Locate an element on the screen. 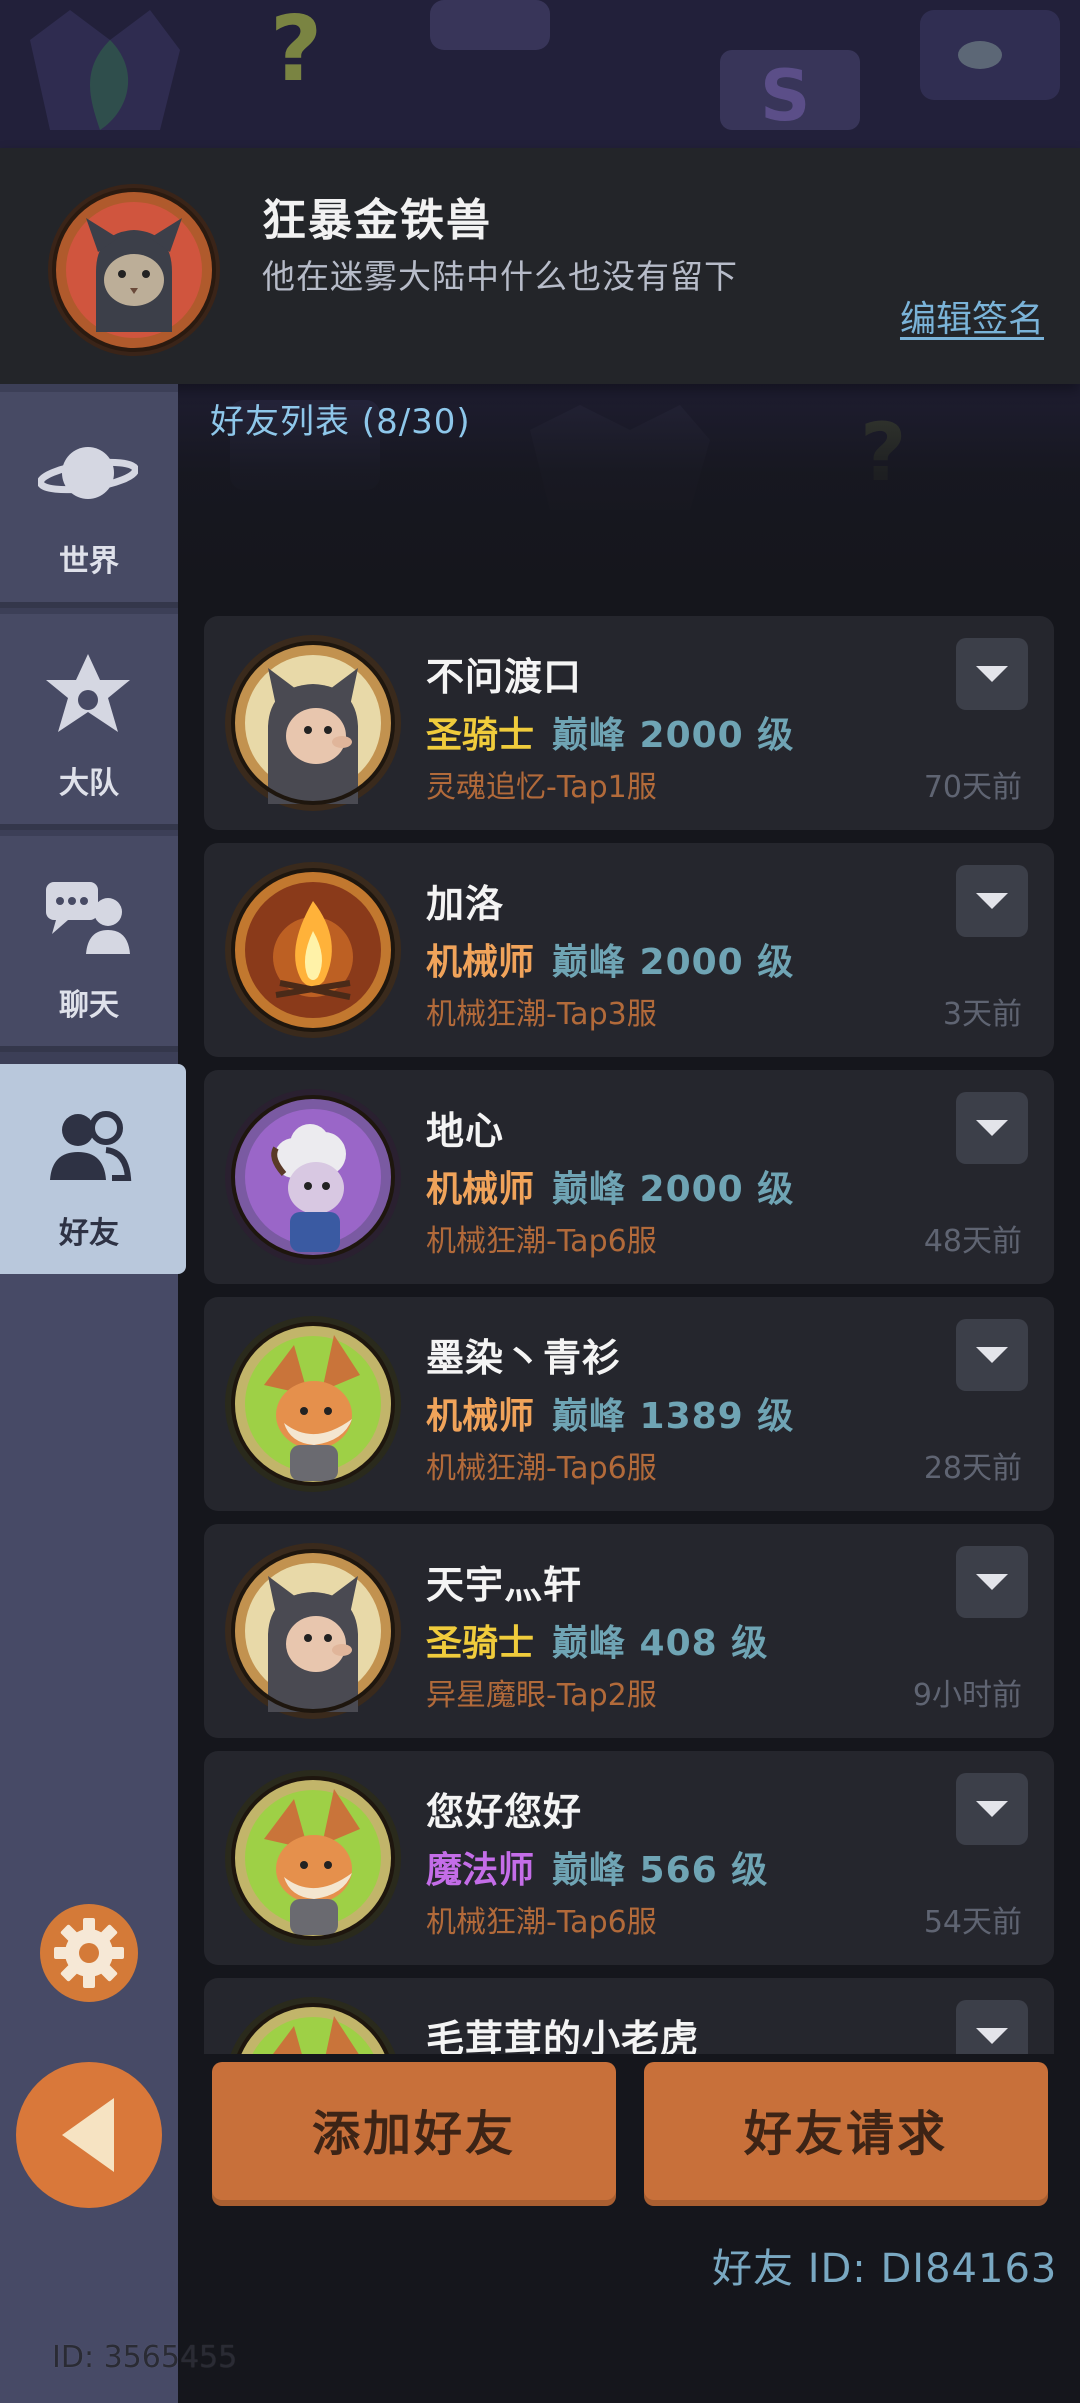 The image size is (1080, 2403). edit-signature-link: 编辑签名 is located at coordinates (972, 316).